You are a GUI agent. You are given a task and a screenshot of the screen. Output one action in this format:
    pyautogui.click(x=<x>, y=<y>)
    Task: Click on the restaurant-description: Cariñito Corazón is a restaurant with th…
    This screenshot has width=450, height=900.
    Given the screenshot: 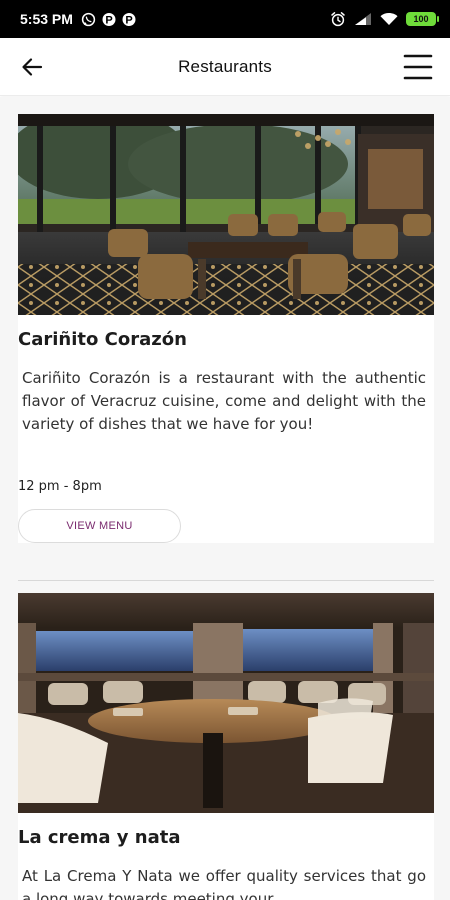 What is the action you would take?
    pyautogui.click(x=224, y=401)
    